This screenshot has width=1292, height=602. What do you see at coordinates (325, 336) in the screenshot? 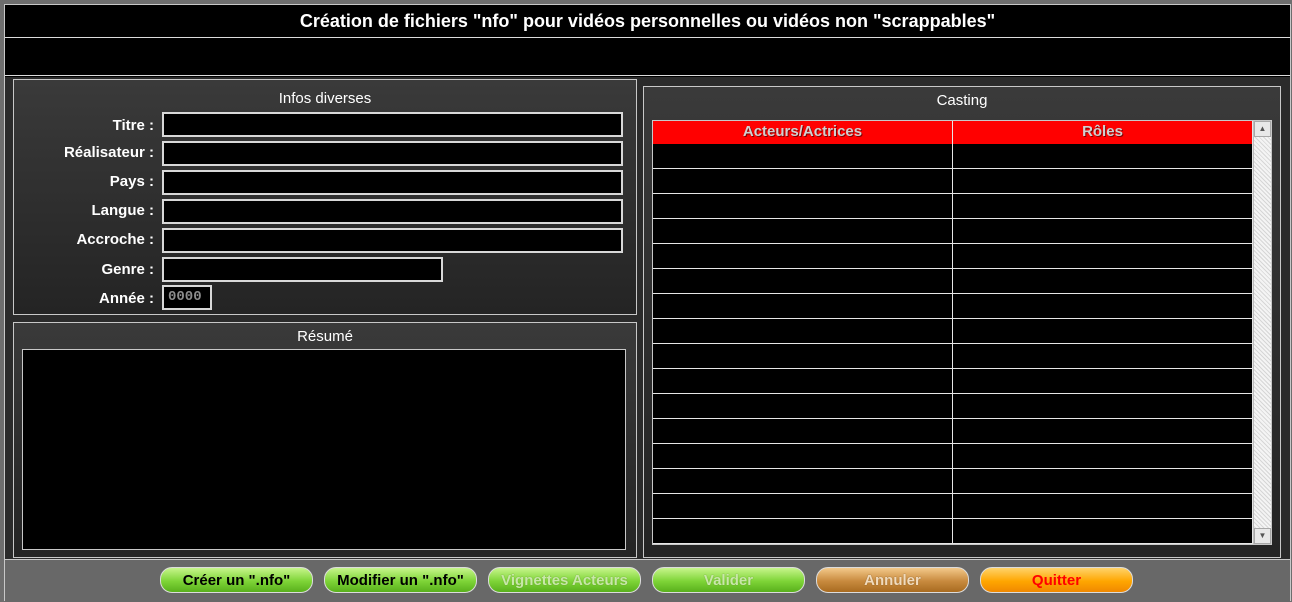
I see `resume-group-title: Résumé` at bounding box center [325, 336].